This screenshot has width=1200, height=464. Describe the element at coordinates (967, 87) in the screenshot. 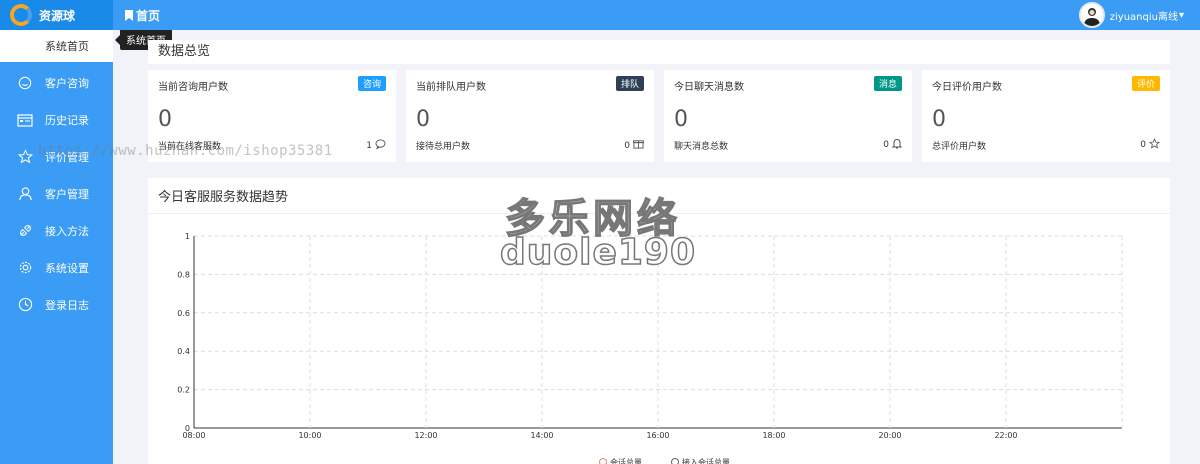

I see `card-title: 今日评价用户数` at that location.